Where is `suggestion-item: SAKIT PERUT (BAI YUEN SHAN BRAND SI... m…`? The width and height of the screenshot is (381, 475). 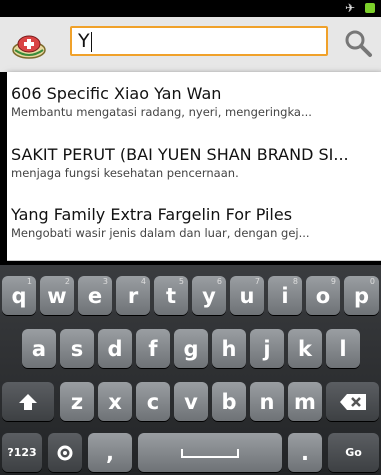
suggestion-item: SAKIT PERUT (BAI YUEN SHAN BRAND SI... m… is located at coordinates (194, 162).